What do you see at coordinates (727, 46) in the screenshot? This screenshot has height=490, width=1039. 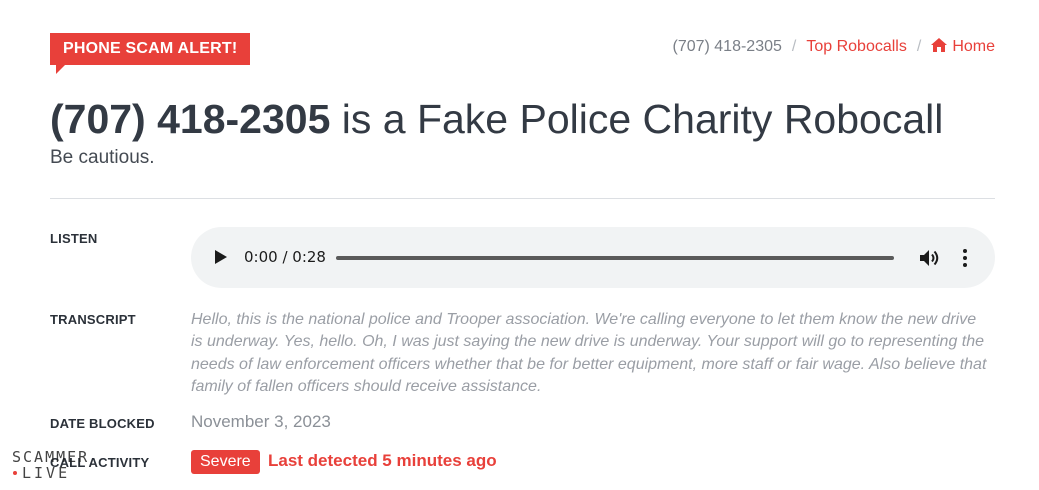 I see `breadcrumb-current: (707) 418-2305` at bounding box center [727, 46].